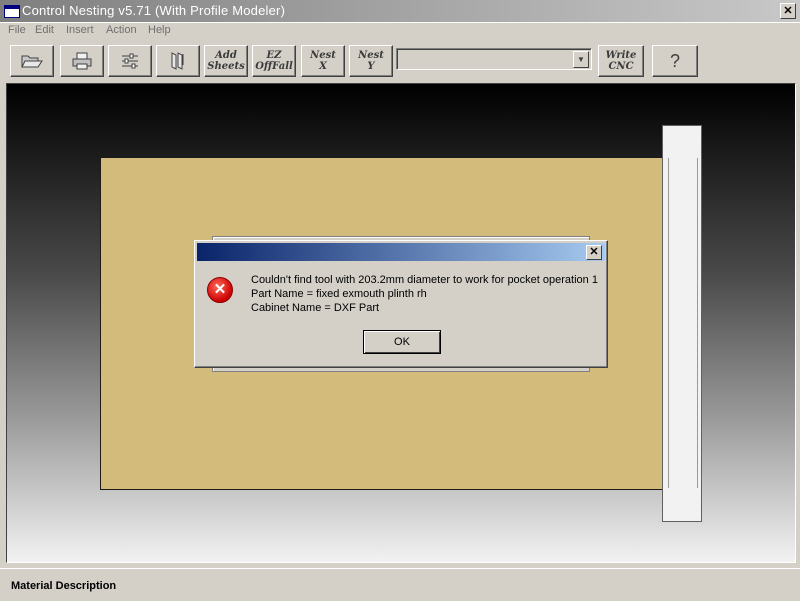 The height and width of the screenshot is (601, 800). I want to click on menu-file: File, so click(17, 30).